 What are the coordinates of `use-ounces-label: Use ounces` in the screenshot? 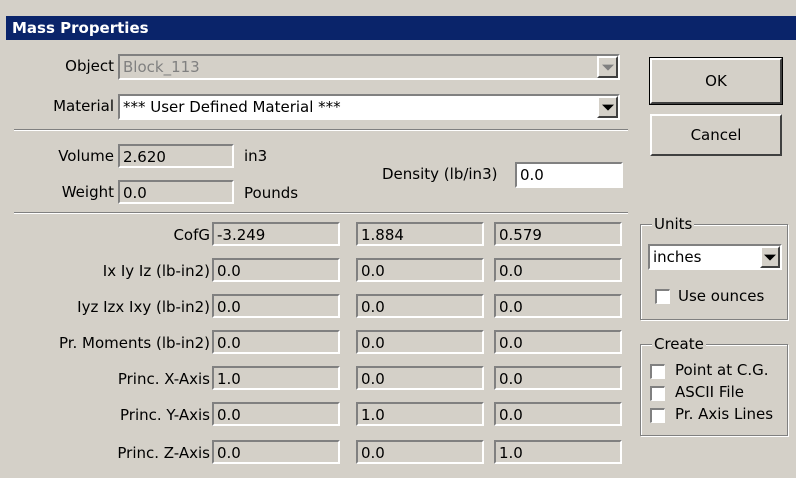 It's located at (721, 296).